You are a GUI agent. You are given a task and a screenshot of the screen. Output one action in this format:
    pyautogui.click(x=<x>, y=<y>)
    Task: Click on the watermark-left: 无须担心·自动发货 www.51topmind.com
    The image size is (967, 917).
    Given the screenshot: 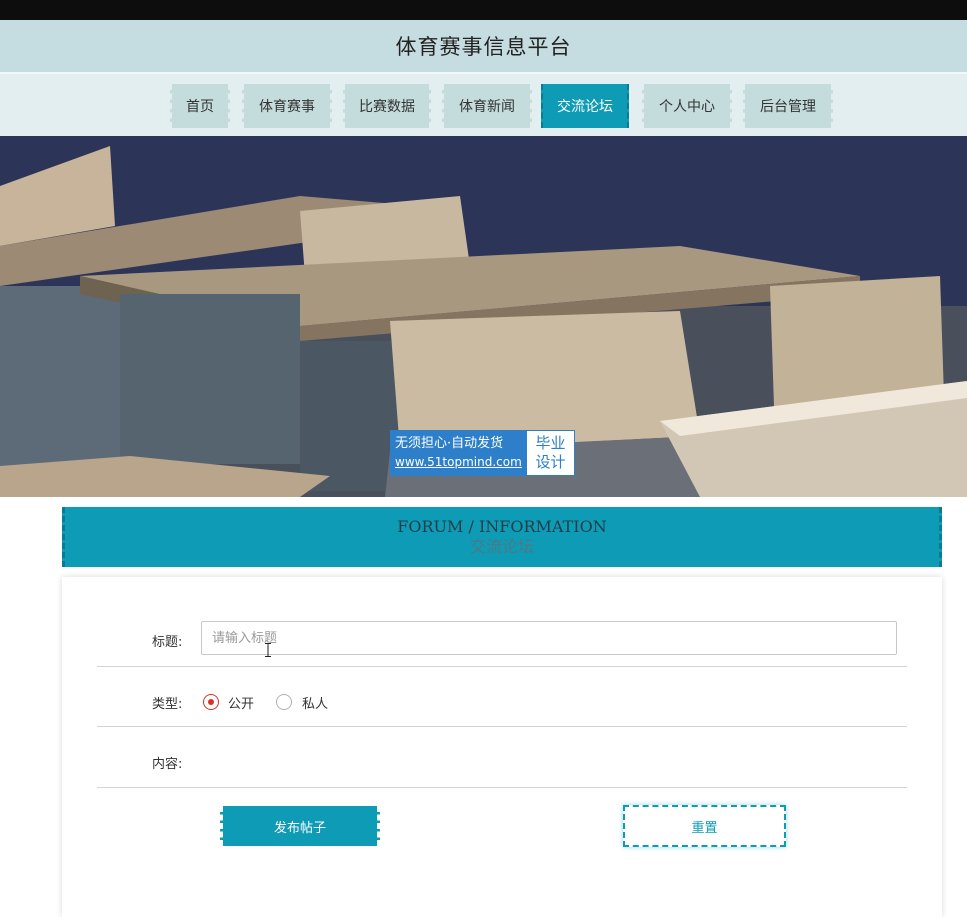 What is the action you would take?
    pyautogui.click(x=458, y=453)
    